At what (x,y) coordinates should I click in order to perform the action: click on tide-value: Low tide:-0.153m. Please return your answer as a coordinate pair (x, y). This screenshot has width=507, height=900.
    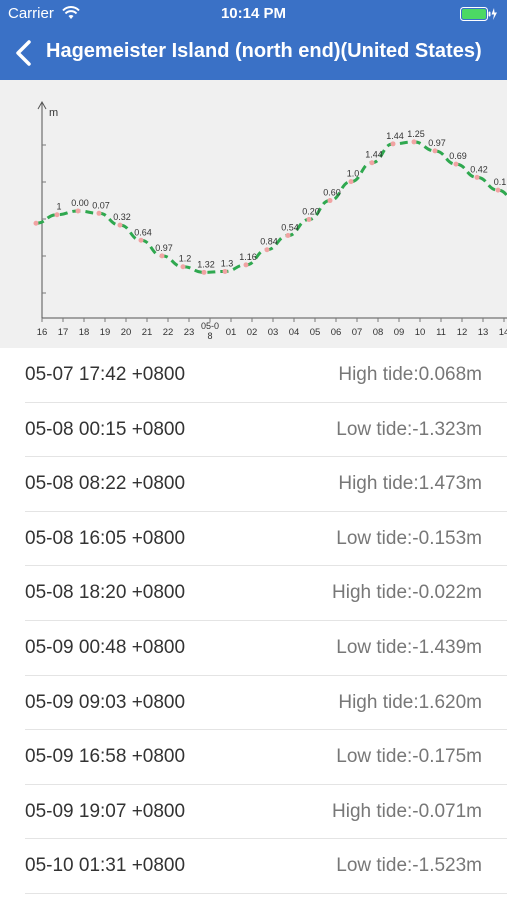
    Looking at the image, I should click on (409, 538).